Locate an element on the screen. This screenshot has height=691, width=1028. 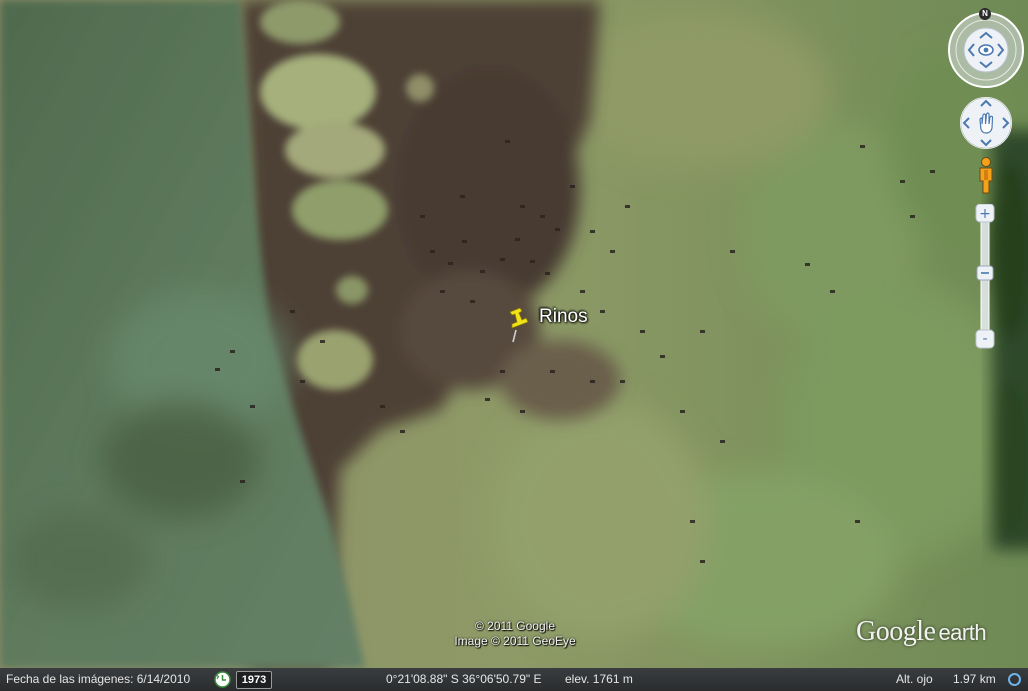
credit-google: © 2011 Google is located at coordinates (514, 626).